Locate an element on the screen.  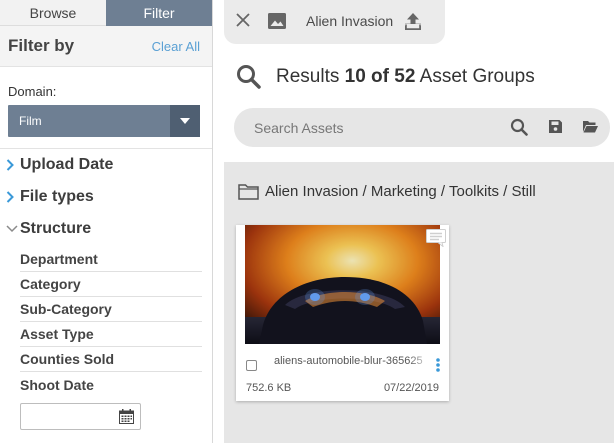
shoot-date-input is located at coordinates (80, 416).